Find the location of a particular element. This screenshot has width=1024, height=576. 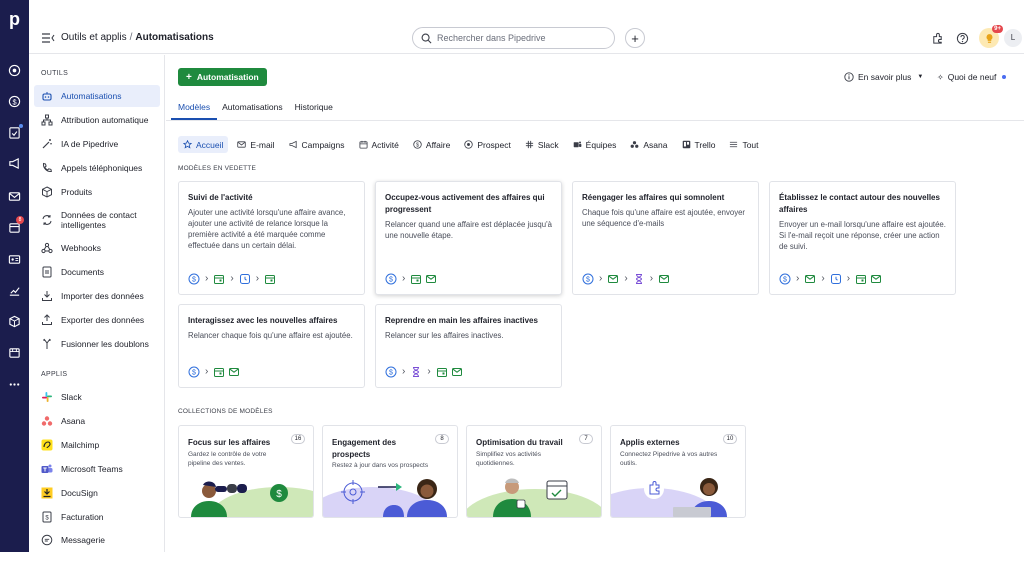

search-box is located at coordinates (513, 38).